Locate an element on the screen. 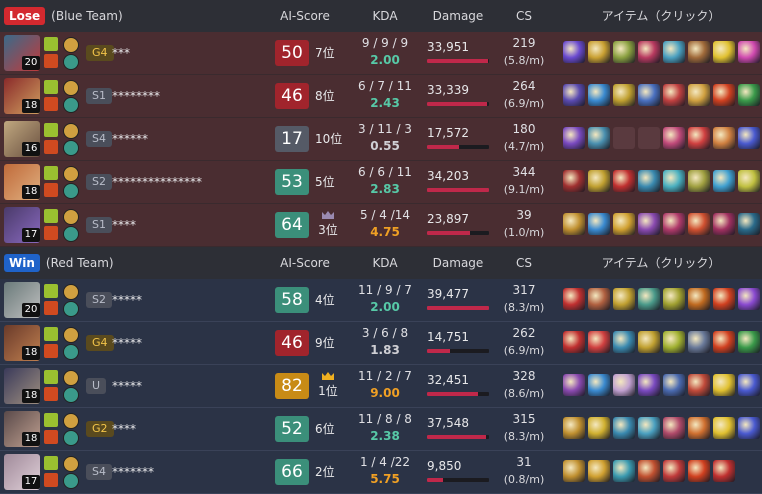 This screenshot has width=762, height=494. player-row: 17 S1 **** 64 3位 5 / 4 /14 4.75 23,897 39 (1.0/m) is located at coordinates (381, 225).